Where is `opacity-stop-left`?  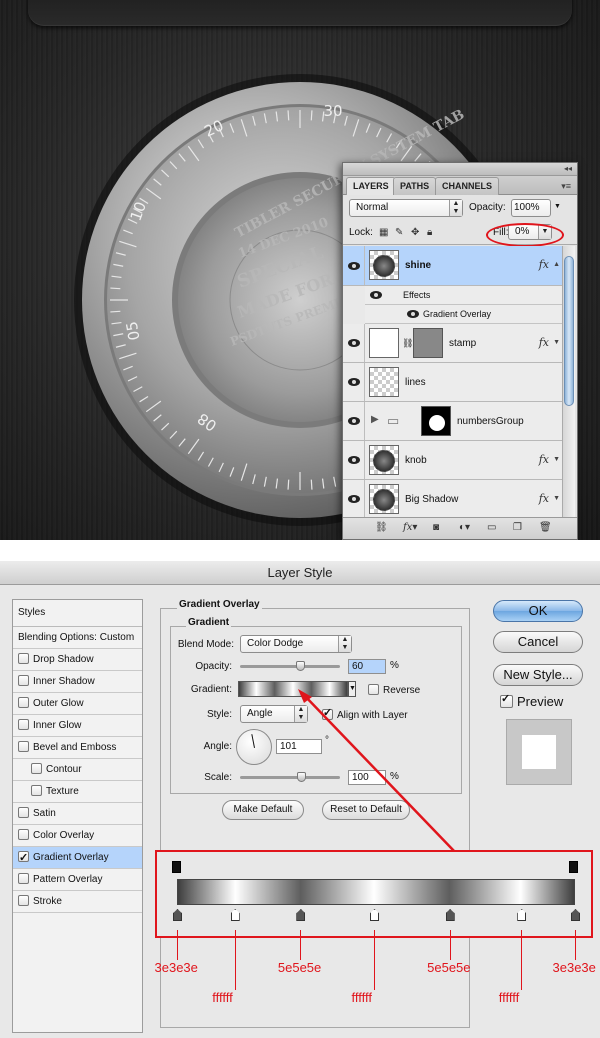 opacity-stop-left is located at coordinates (176, 867).